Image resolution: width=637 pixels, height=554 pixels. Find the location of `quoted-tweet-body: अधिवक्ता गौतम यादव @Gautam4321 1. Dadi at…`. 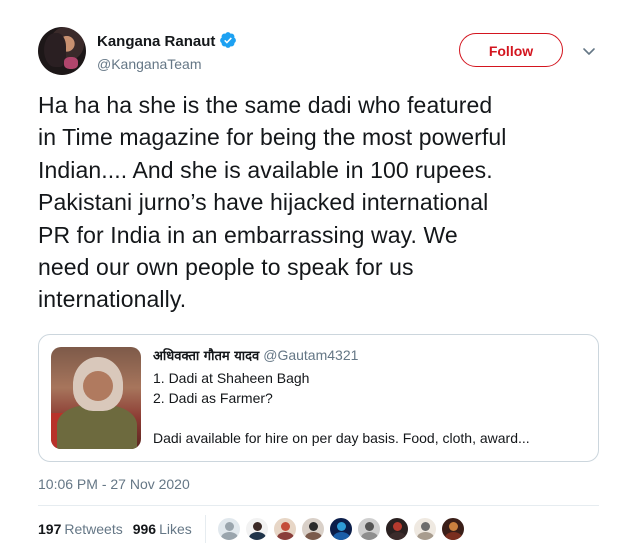

quoted-tweet-body: अधिवक्ता गौतम यादव @Gautam4321 1. Dadi at… is located at coordinates (370, 396).